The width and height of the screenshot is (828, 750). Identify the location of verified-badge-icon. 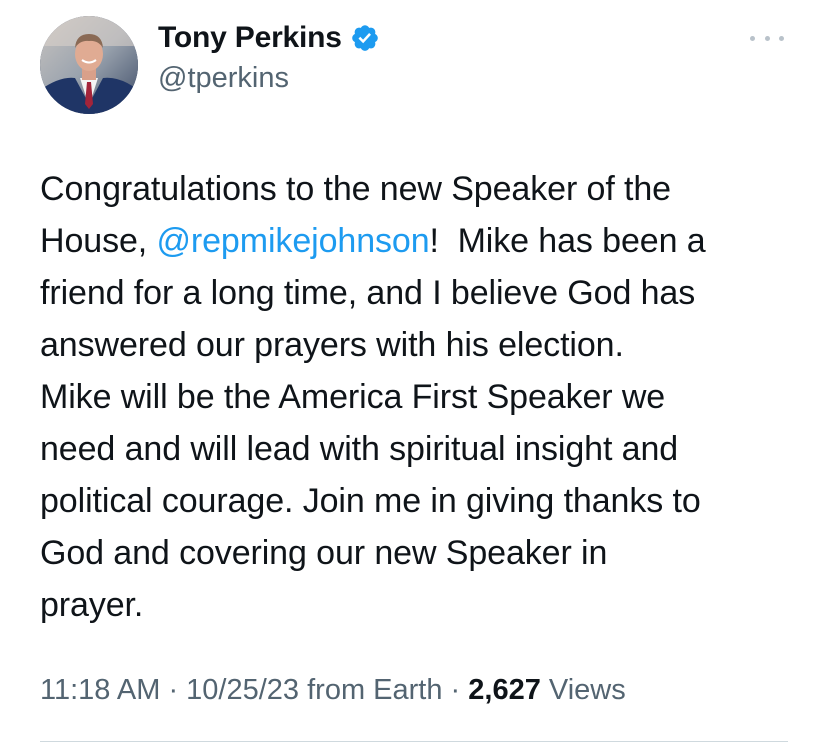
(365, 38).